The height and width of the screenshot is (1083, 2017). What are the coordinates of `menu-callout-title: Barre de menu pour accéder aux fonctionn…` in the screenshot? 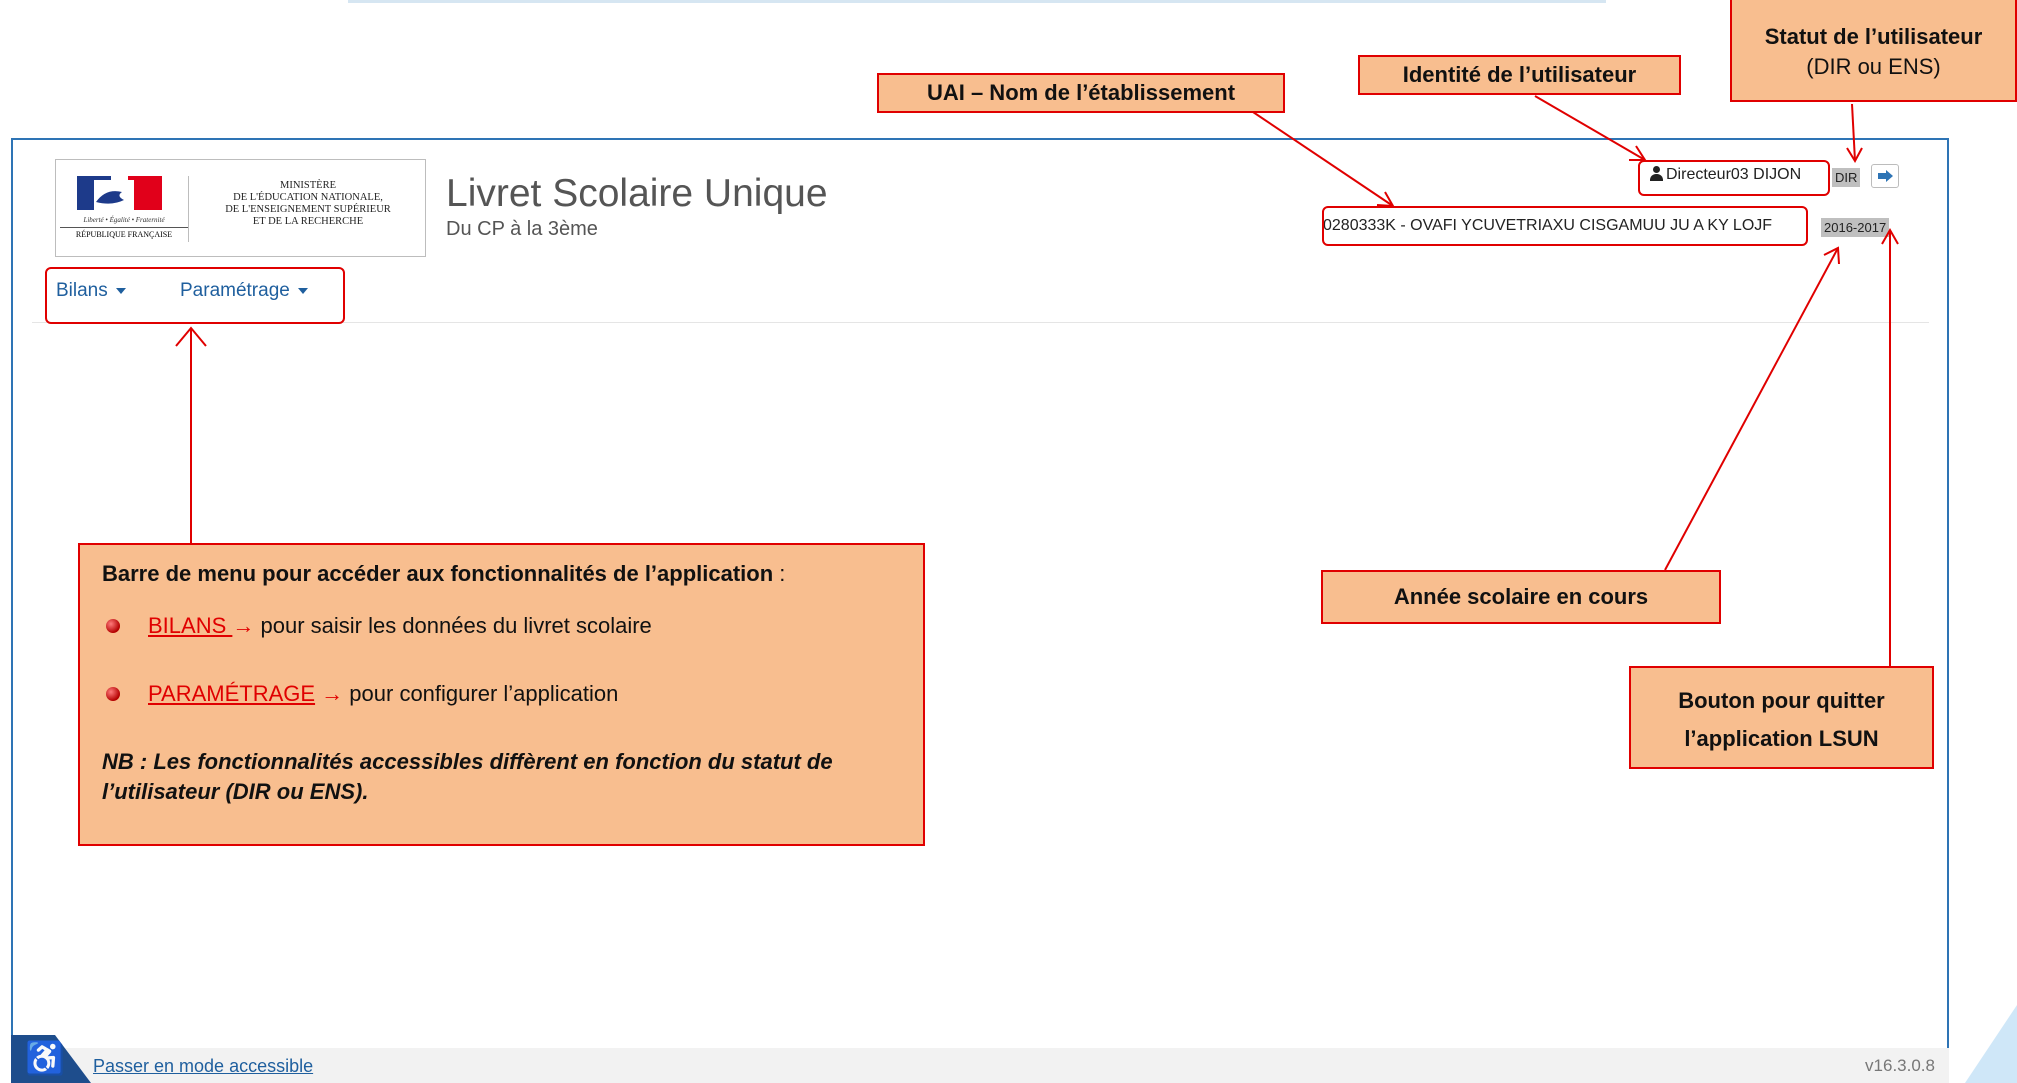 It's located at (444, 573).